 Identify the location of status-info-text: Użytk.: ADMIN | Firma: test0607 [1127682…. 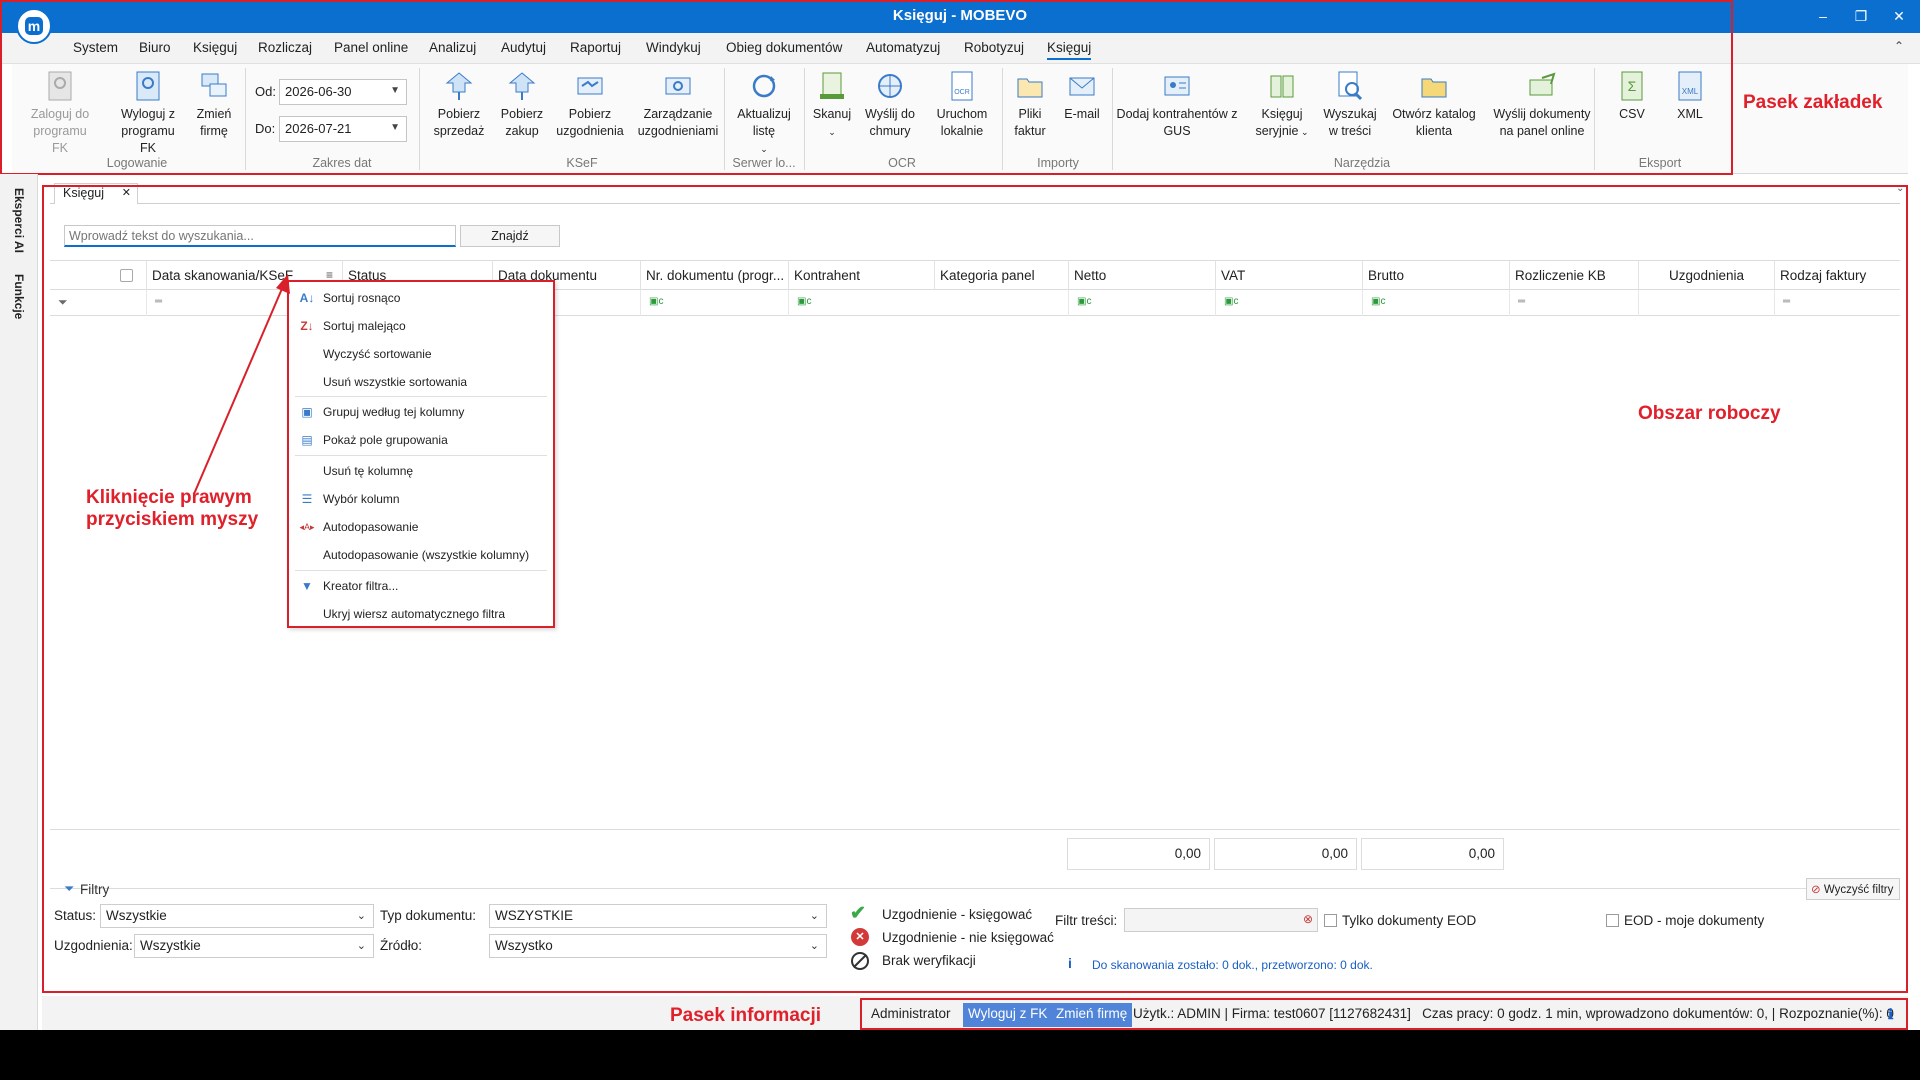
(1513, 1013).